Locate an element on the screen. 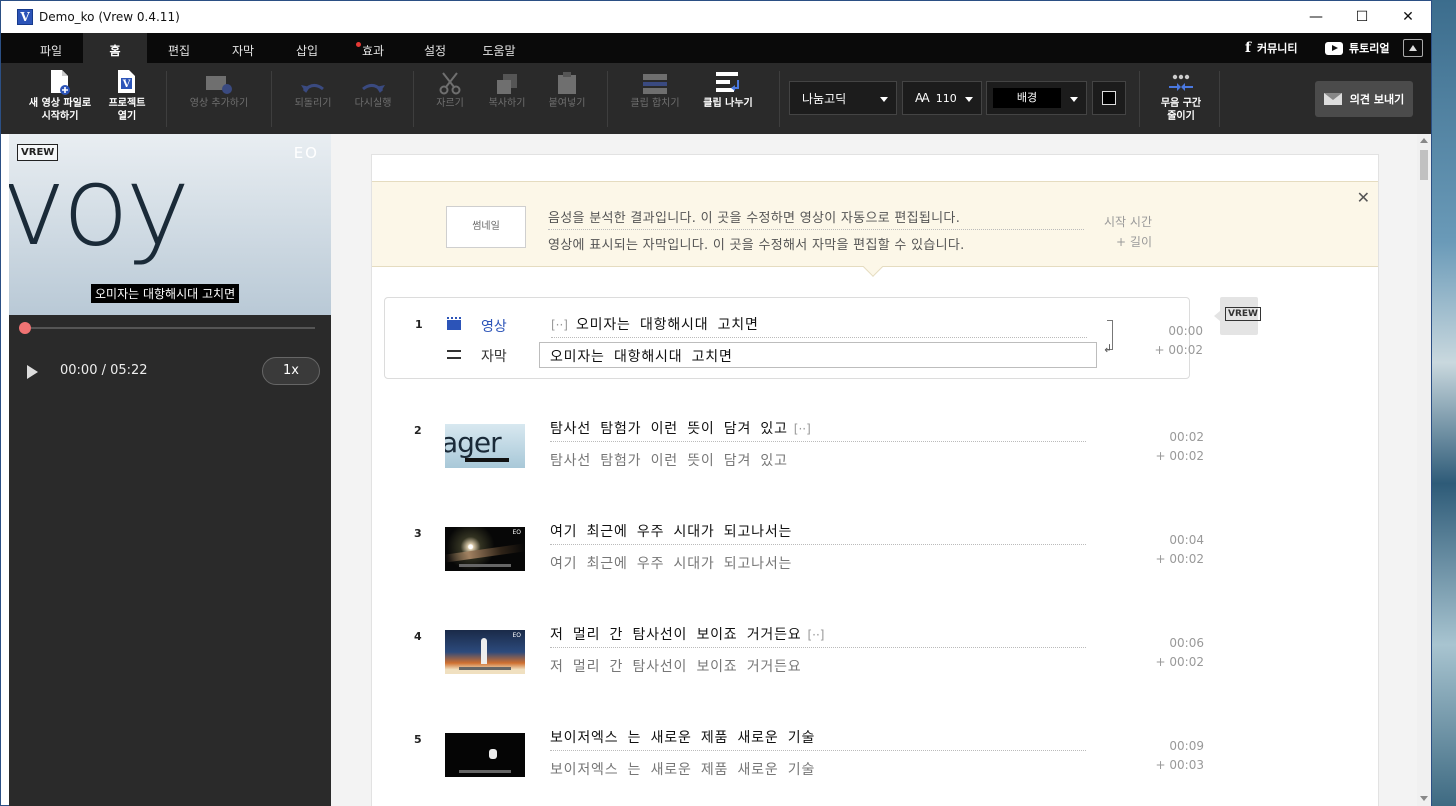 The image size is (1456, 806). facebook-icon: f is located at coordinates (1248, 48).